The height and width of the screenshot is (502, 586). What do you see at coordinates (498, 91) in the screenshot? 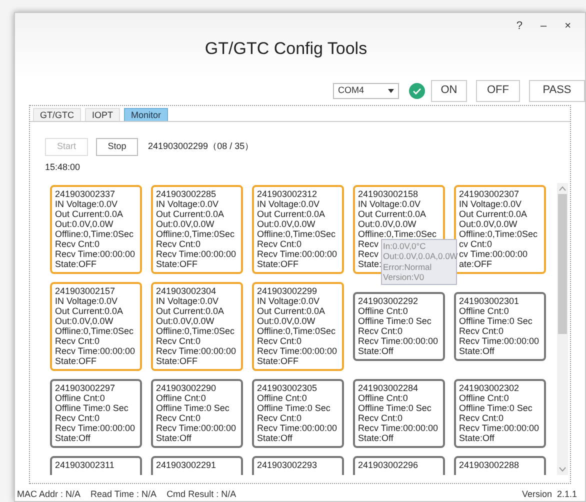
I see `toolbar-button: OFF` at bounding box center [498, 91].